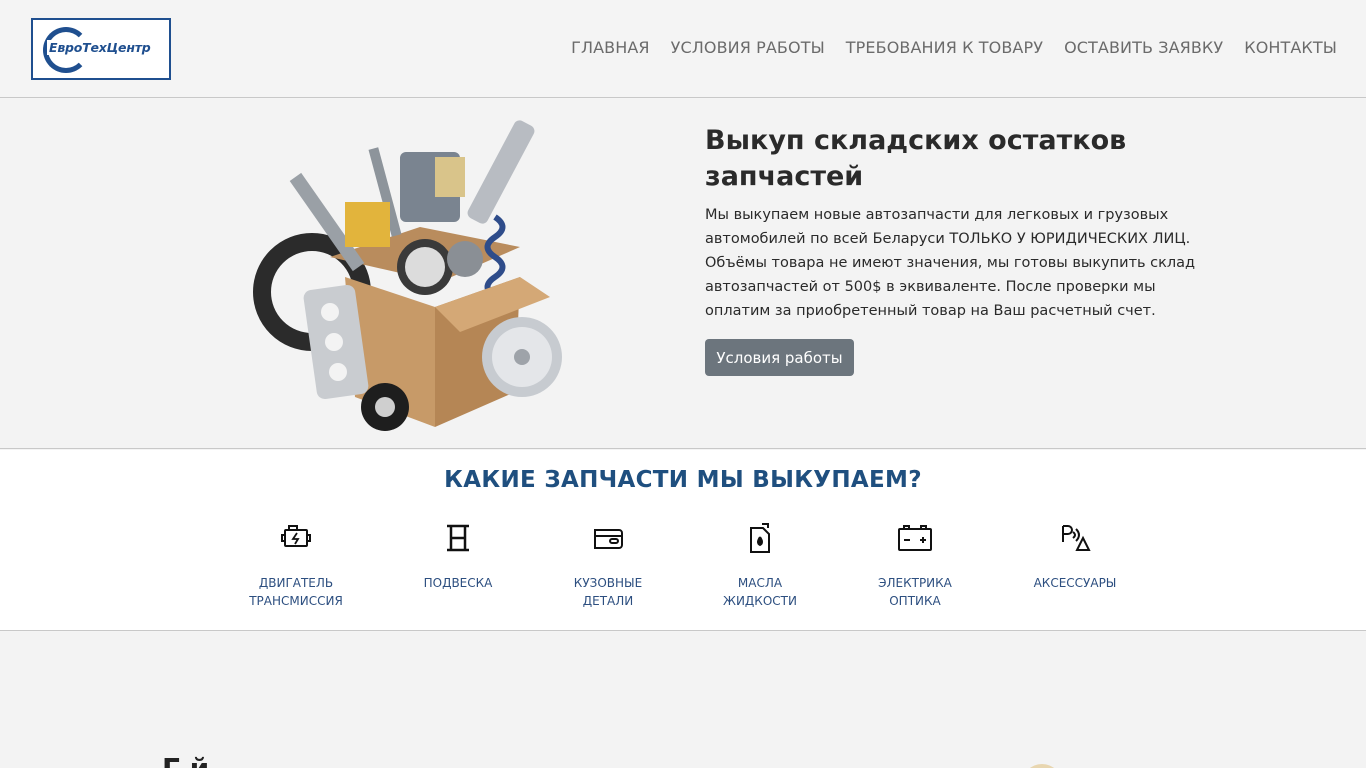 The width and height of the screenshot is (1366, 768). Describe the element at coordinates (608, 564) in the screenshot. I see `part-category-body: КУЗОВНЫЕ ДЕТАЛИ` at that location.